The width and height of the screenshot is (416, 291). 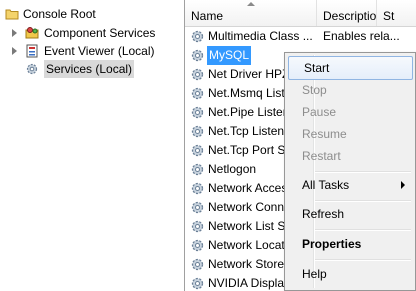 I want to click on column-header-status: St, so click(x=396, y=13).